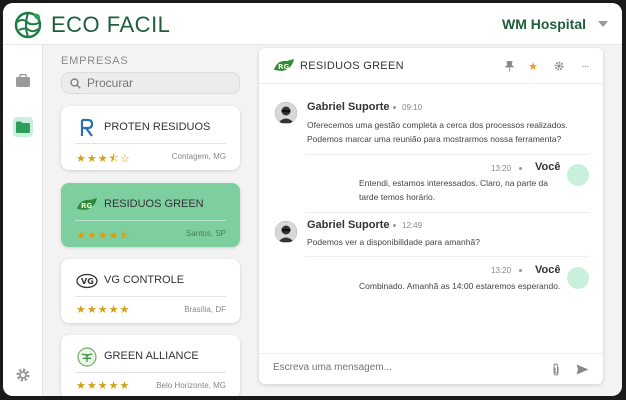  I want to click on pin-icon, so click(509, 66).